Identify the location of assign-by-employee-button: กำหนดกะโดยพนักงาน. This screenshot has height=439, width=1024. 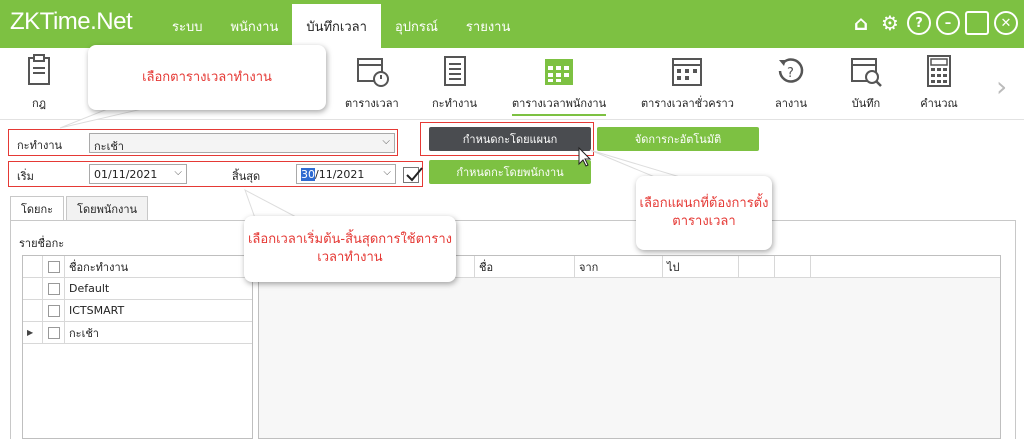
(510, 172).